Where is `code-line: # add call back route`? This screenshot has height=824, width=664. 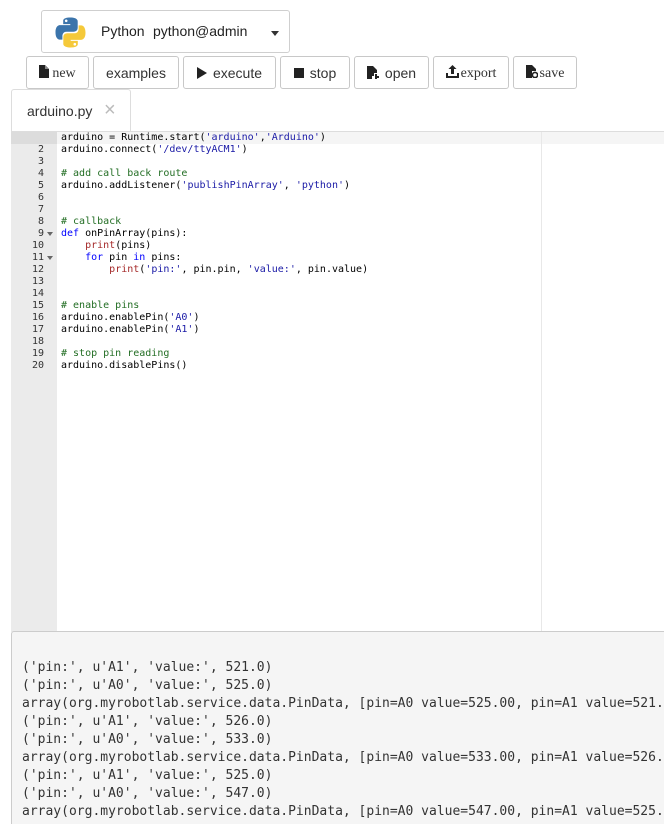 code-line: # add call back route is located at coordinates (124, 174).